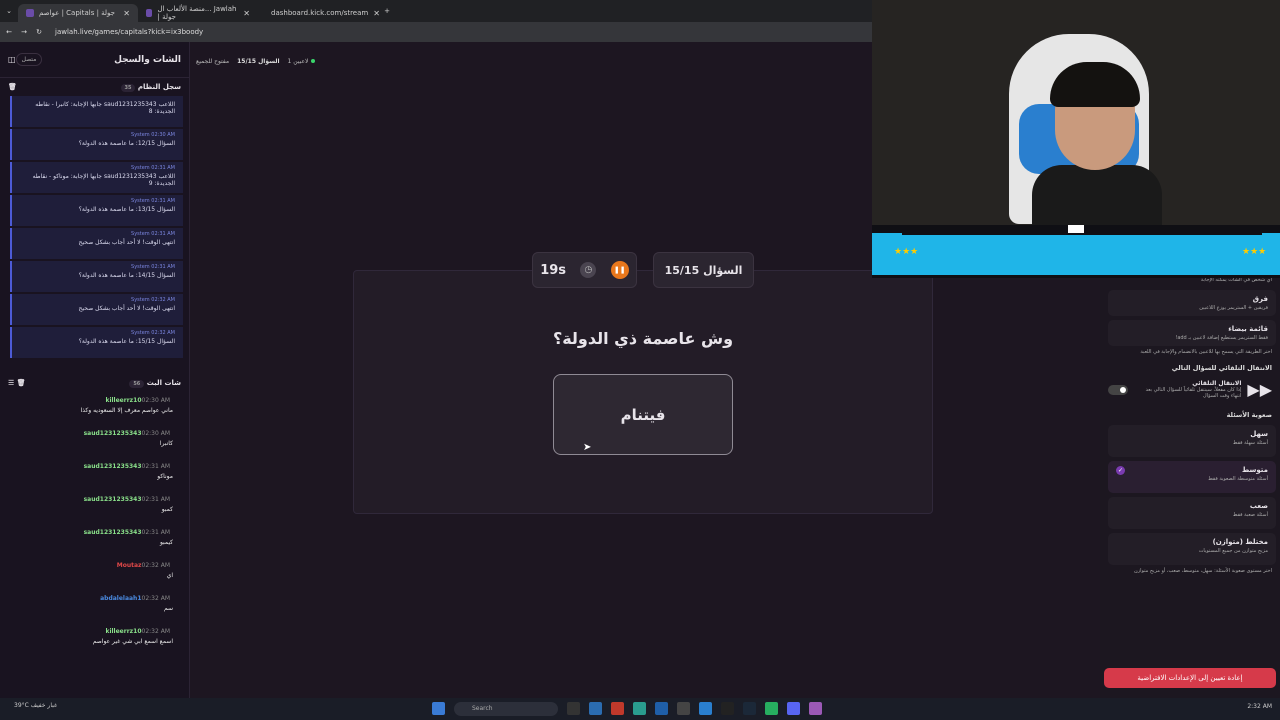 The height and width of the screenshot is (720, 1280). Describe the element at coordinates (1192, 441) in the screenshot. I see `difficulty-easy: سهل أسئلة سهلة فقط` at that location.